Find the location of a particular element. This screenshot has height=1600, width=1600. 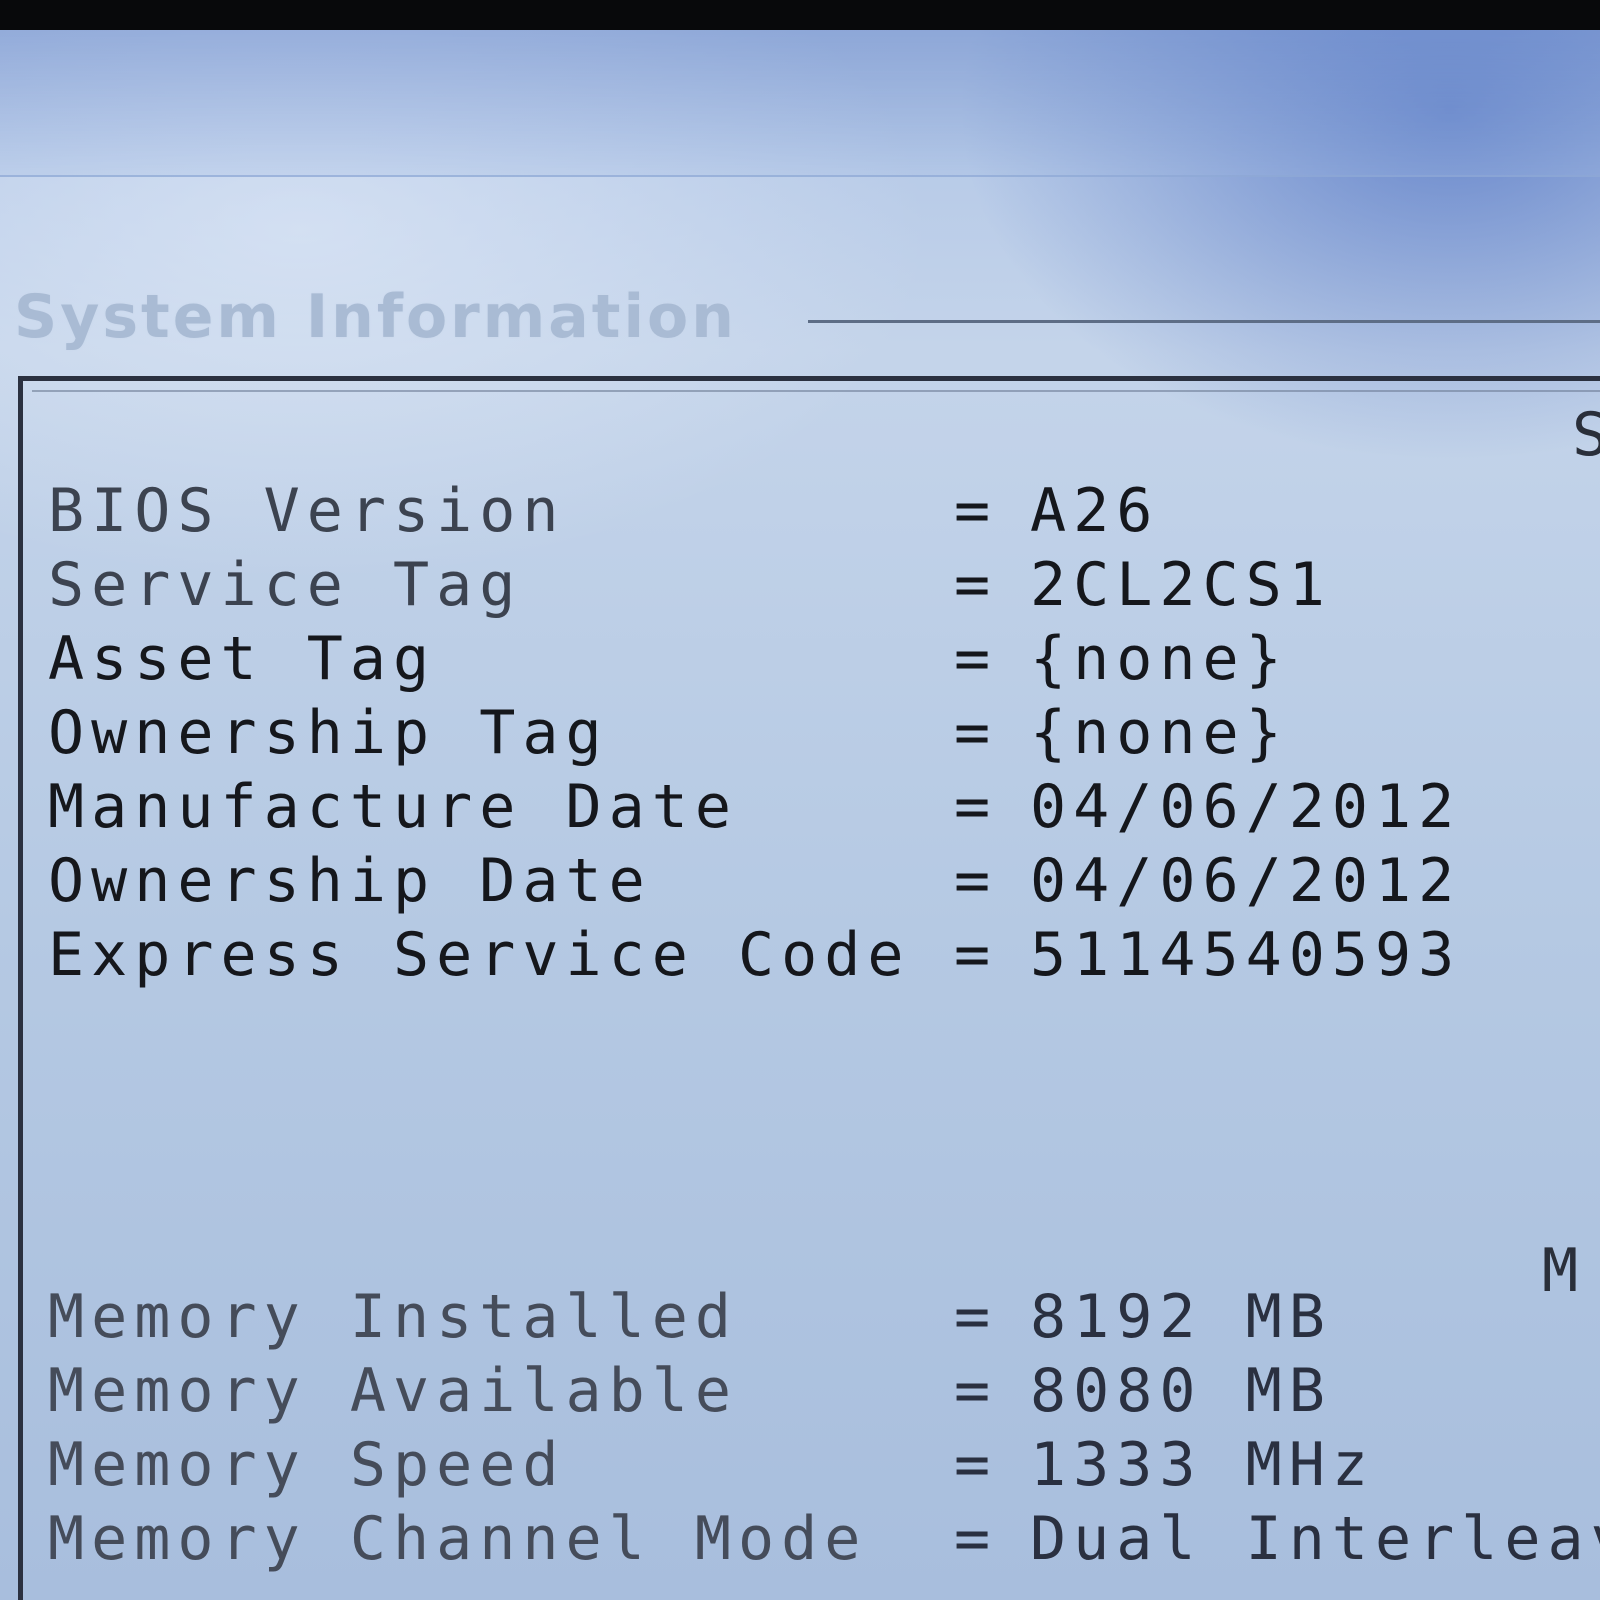

row-memory-installed: Memory Installed = 8192 MB is located at coordinates (824, 1318).